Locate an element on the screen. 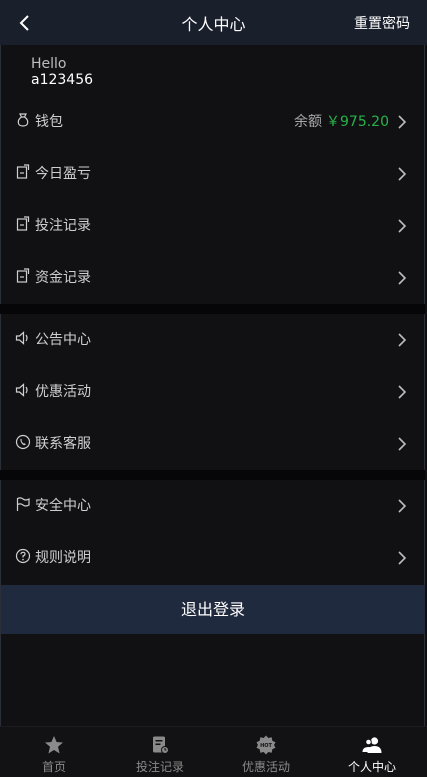 The height and width of the screenshot is (777, 427). tab-personal-center: 个人中心 is located at coordinates (372, 752).